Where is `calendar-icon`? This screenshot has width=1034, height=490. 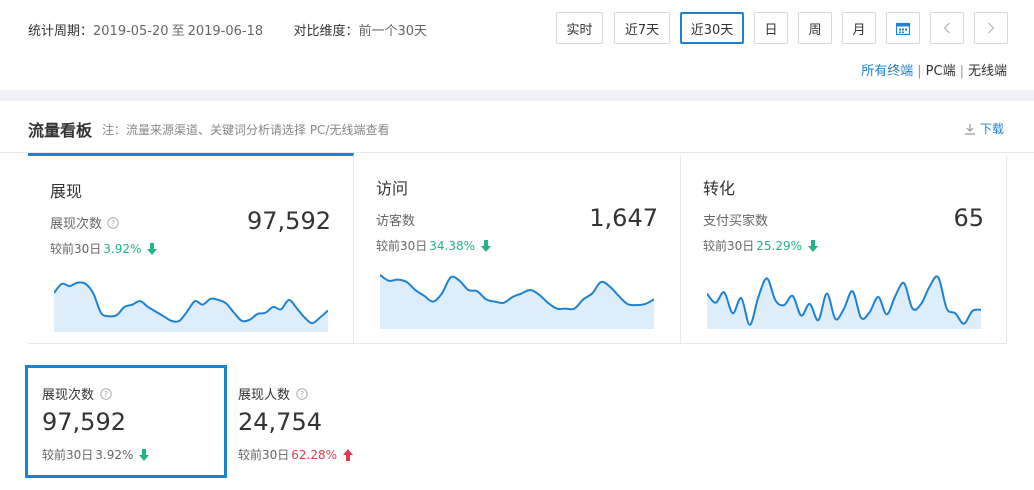 calendar-icon is located at coordinates (903, 28).